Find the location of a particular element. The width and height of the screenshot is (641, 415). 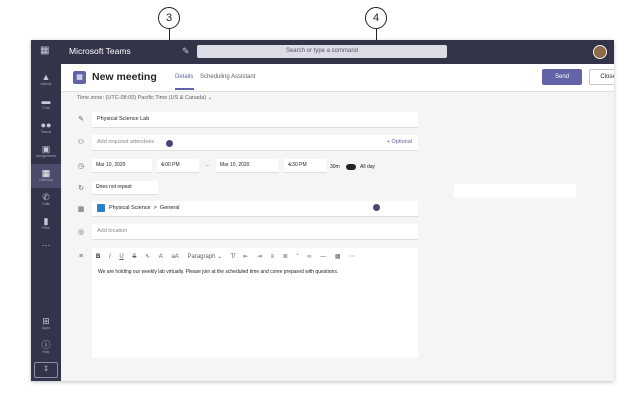

rail-item-chat: ▬ Chat is located at coordinates (46, 104).